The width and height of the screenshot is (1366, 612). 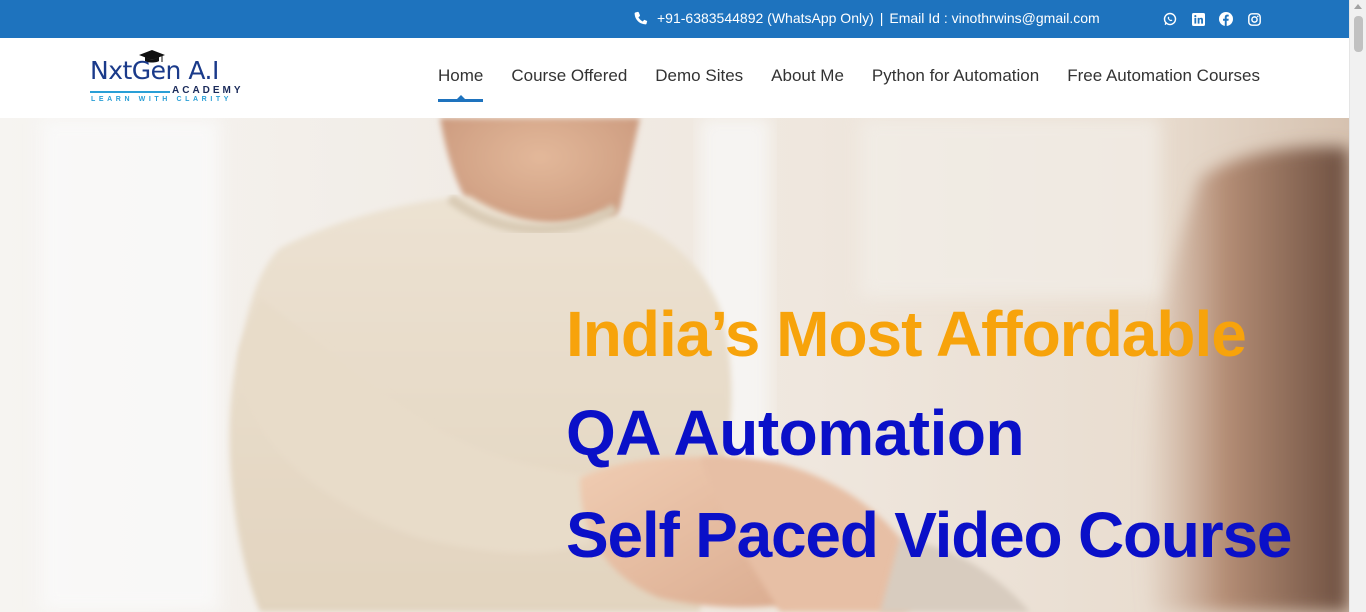 What do you see at coordinates (1358, 6) in the screenshot?
I see `scroll-up-arrow-icon` at bounding box center [1358, 6].